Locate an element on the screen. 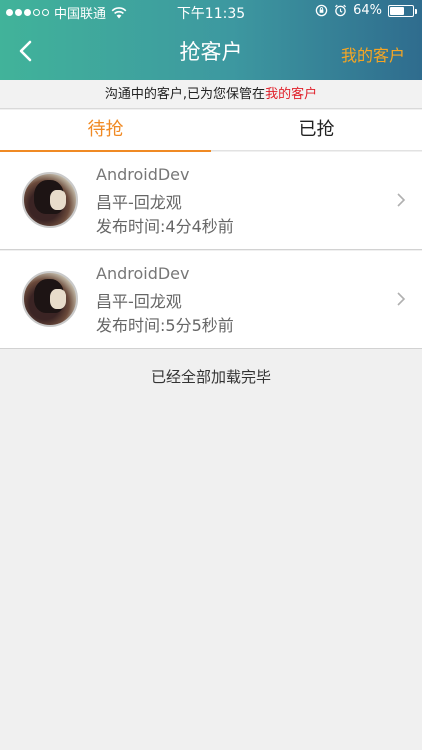  tab-bar: 待抢 已抢 is located at coordinates (211, 131).